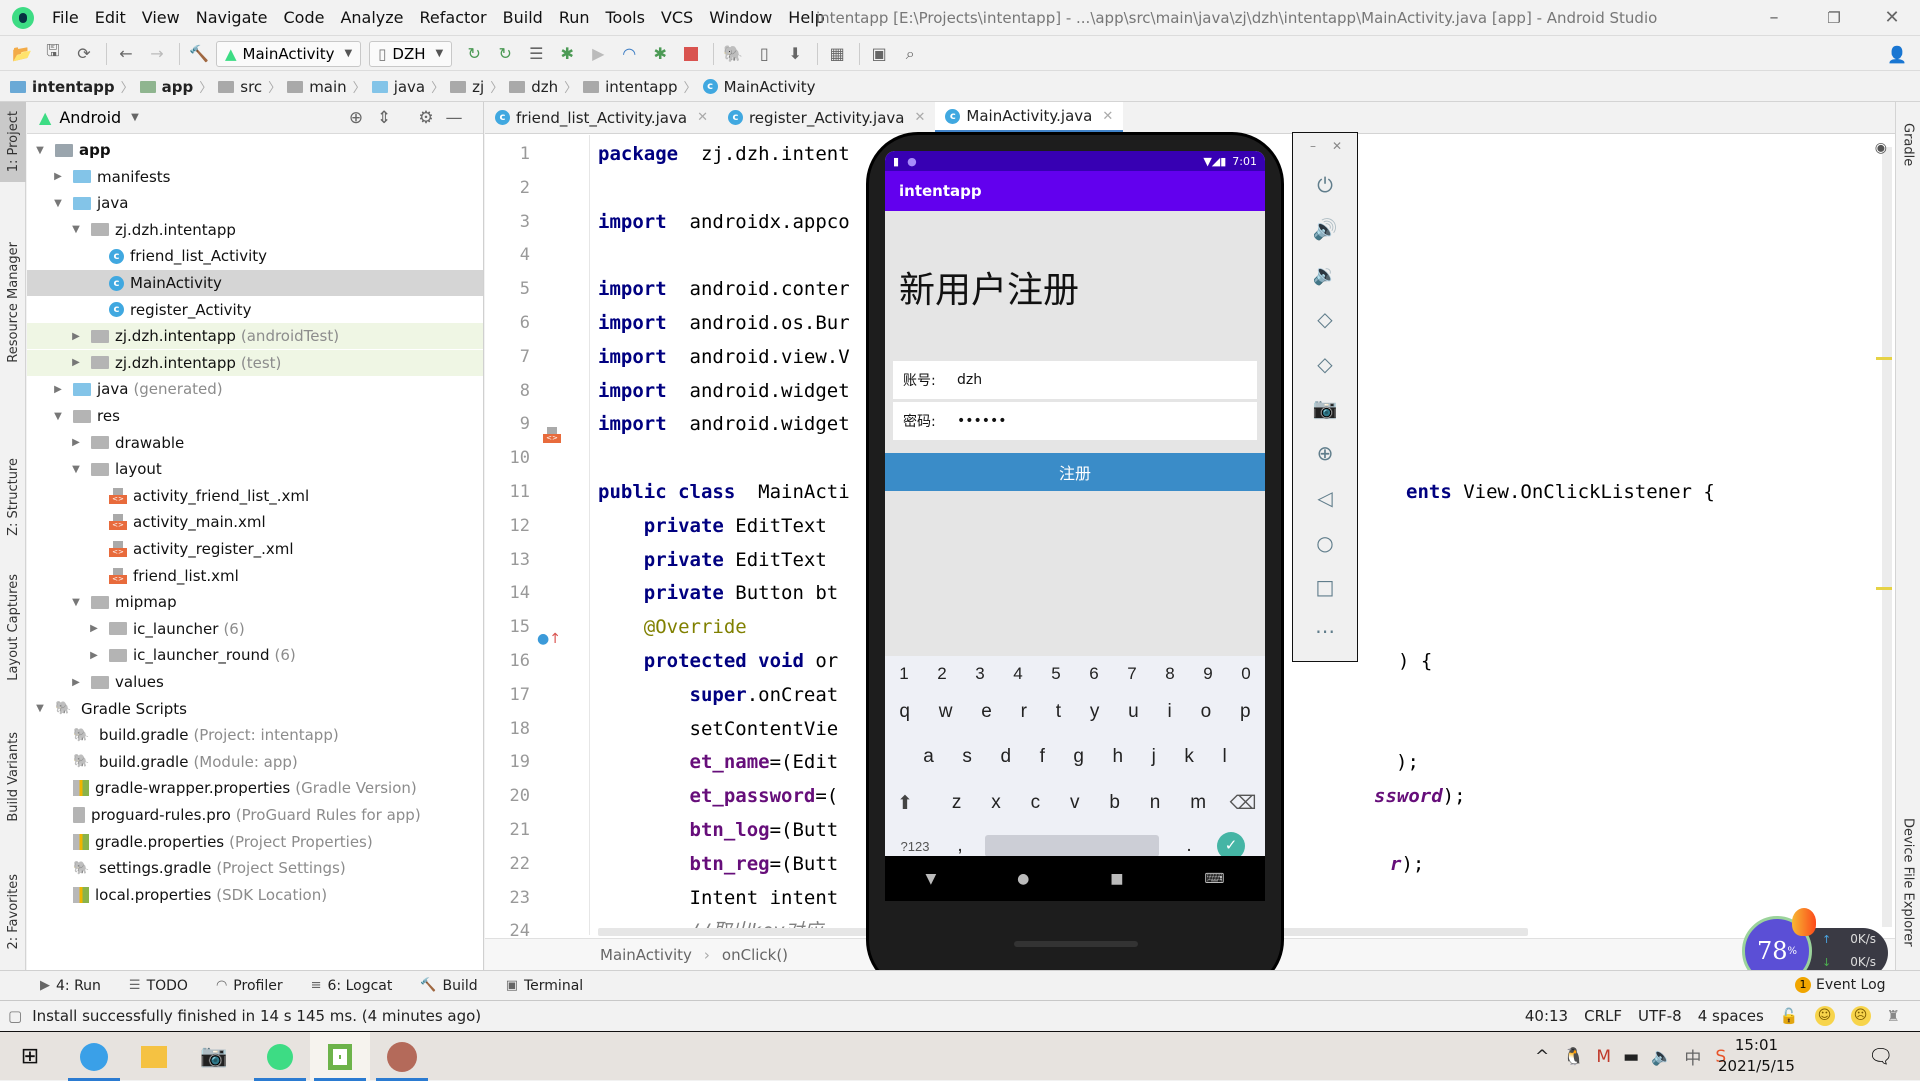 The width and height of the screenshot is (1920, 1081). I want to click on tool-todo: ☰ TODO, so click(158, 986).